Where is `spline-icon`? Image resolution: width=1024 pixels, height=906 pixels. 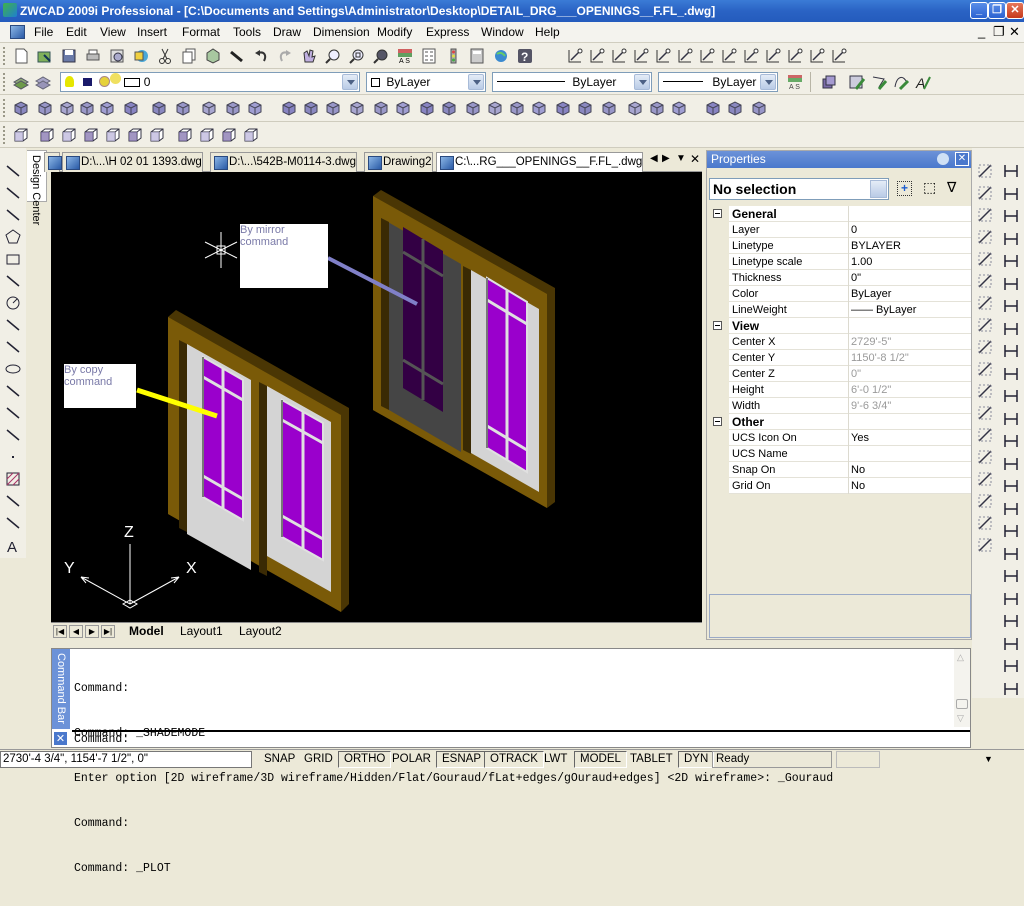 spline-icon is located at coordinates (13, 347).